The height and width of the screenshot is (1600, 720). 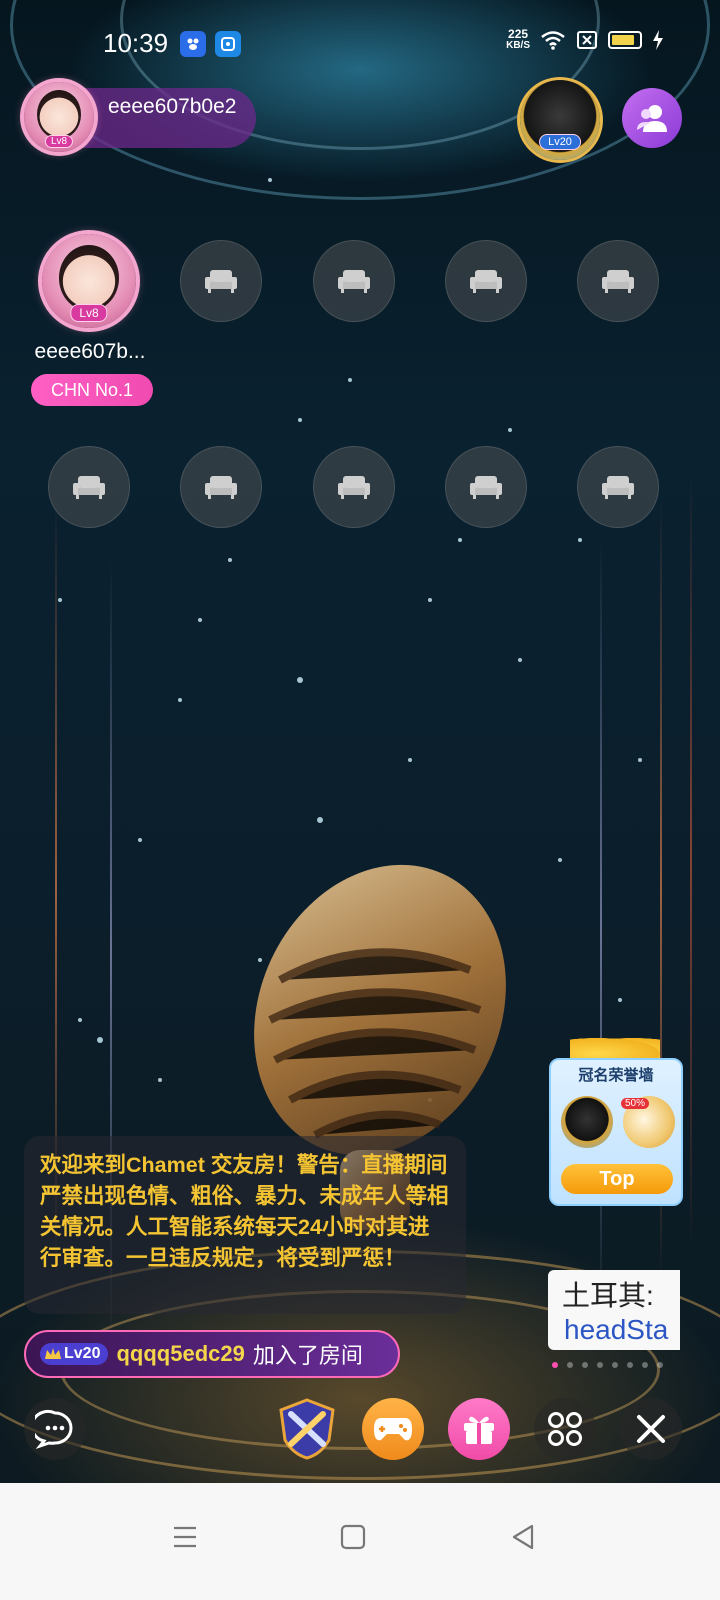 What do you see at coordinates (518, 45) in the screenshot?
I see `net-speed-unit: KB/S` at bounding box center [518, 45].